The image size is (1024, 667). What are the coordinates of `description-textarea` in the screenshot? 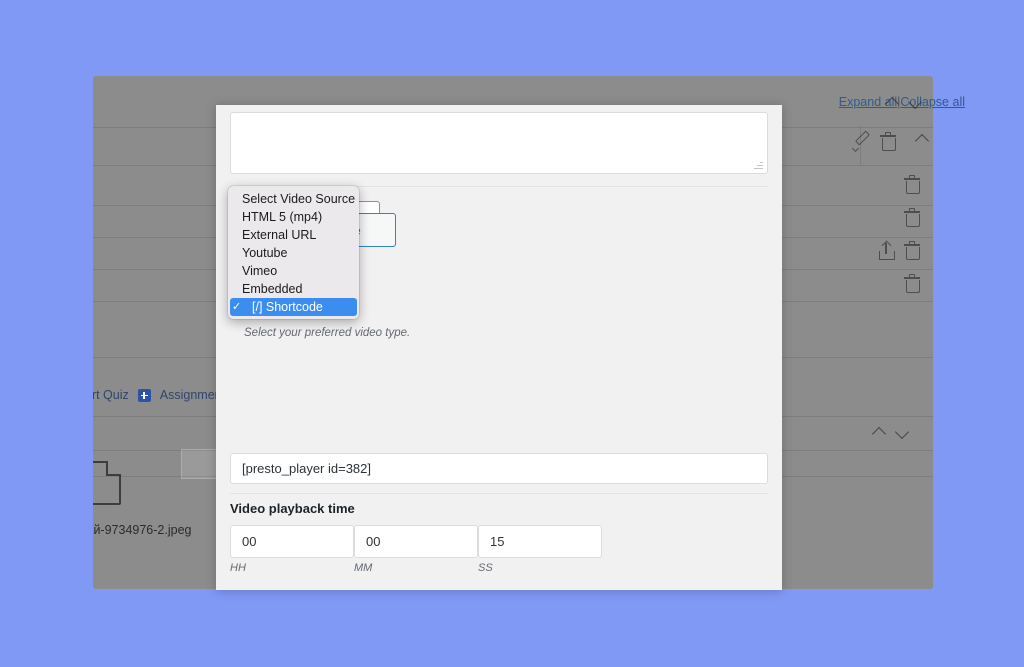 It's located at (499, 143).